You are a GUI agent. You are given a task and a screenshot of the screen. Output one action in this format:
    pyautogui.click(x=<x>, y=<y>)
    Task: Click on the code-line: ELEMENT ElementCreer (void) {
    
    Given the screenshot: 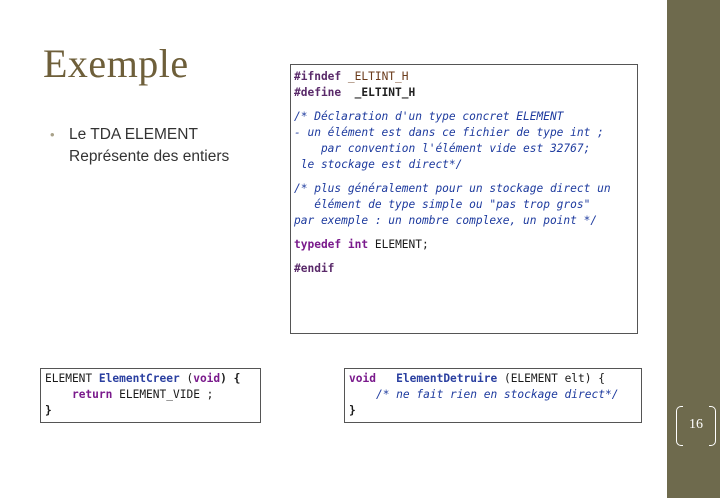 What is the action you would take?
    pyautogui.click(x=150, y=379)
    